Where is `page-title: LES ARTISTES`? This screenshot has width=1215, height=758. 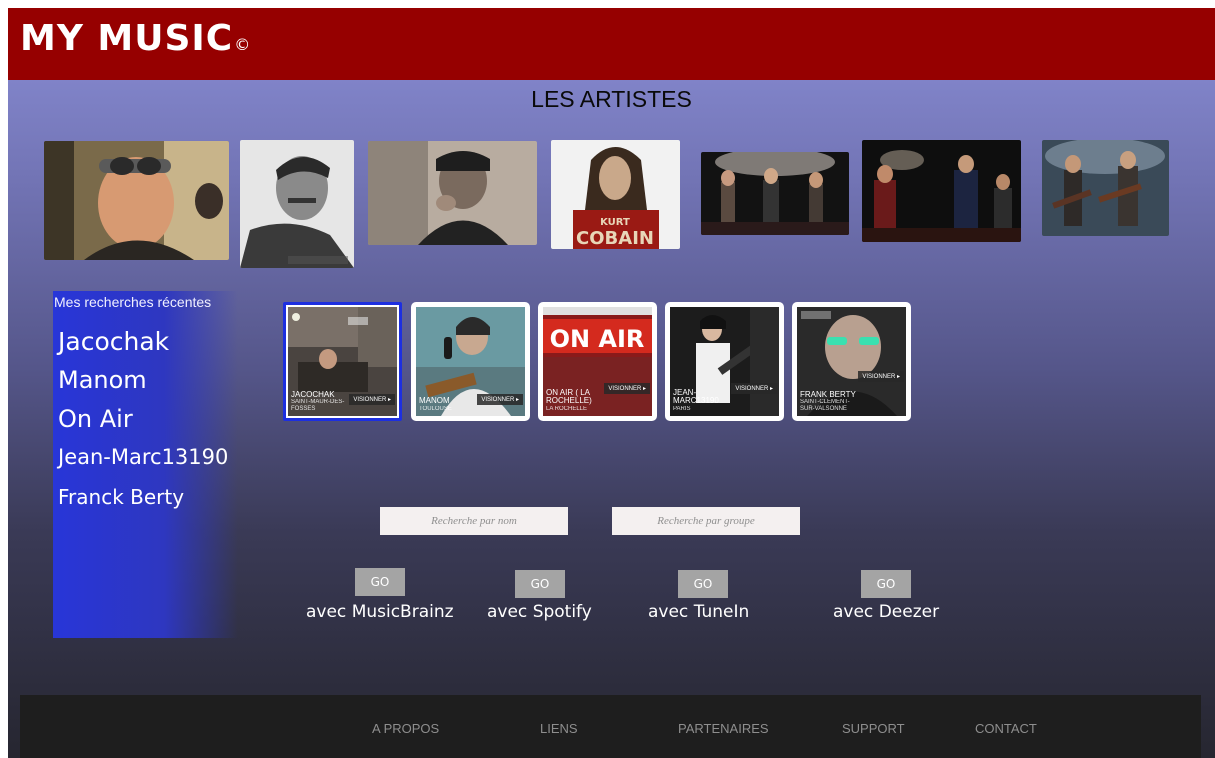 page-title: LES ARTISTES is located at coordinates (611, 99).